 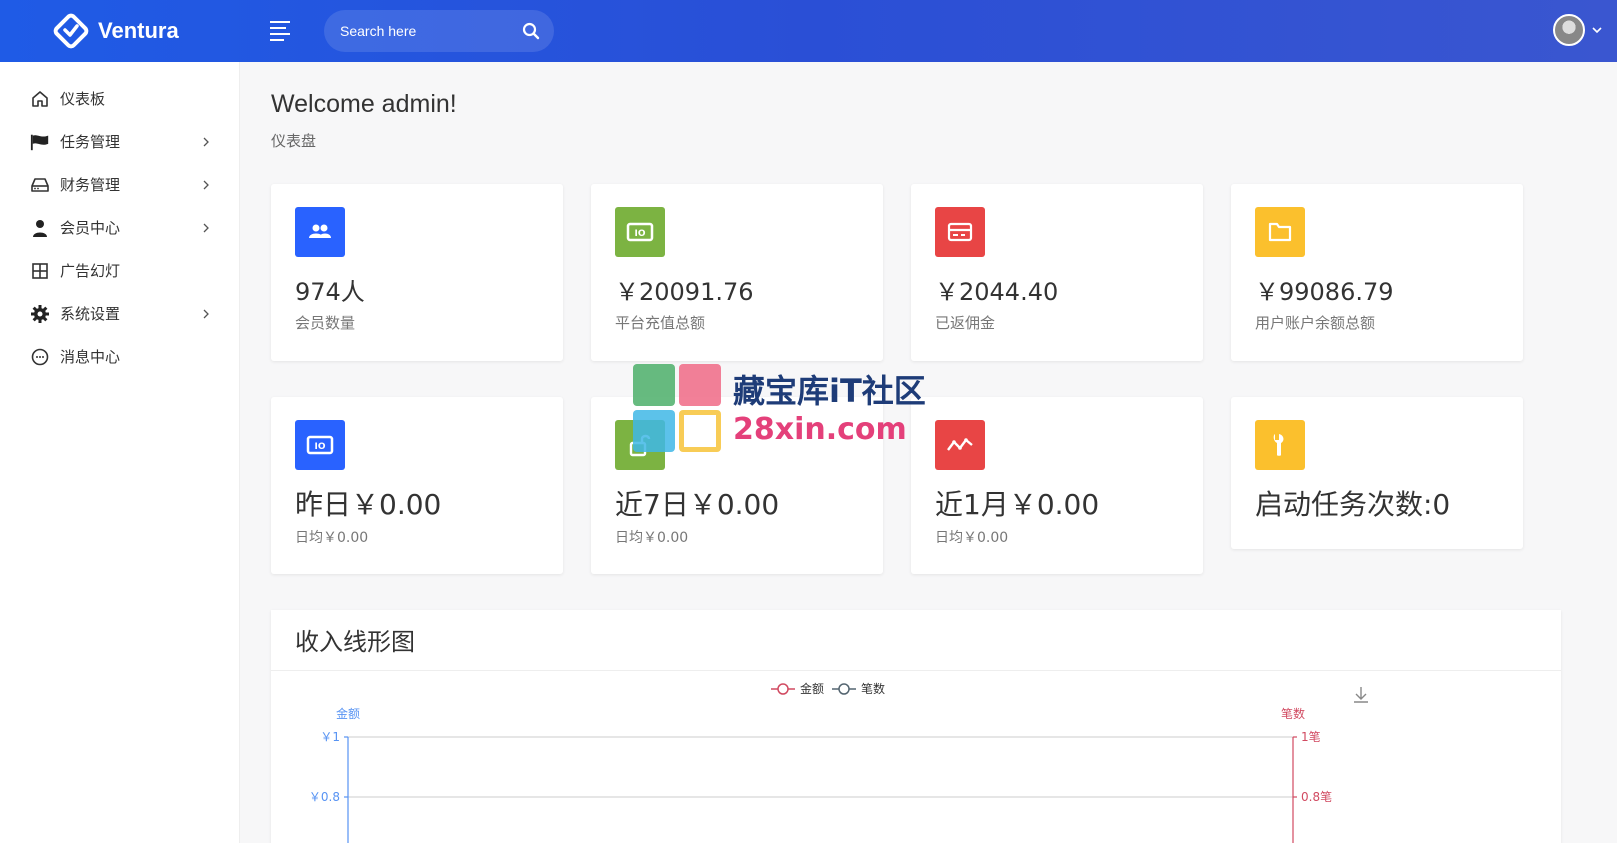 I want to click on stat-label: 平台充值总额, so click(x=660, y=323).